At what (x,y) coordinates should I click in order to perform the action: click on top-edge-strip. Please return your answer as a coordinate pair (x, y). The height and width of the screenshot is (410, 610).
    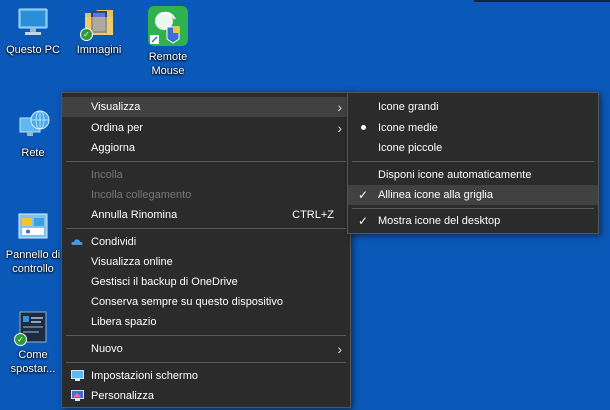
    Looking at the image, I should click on (542, 1).